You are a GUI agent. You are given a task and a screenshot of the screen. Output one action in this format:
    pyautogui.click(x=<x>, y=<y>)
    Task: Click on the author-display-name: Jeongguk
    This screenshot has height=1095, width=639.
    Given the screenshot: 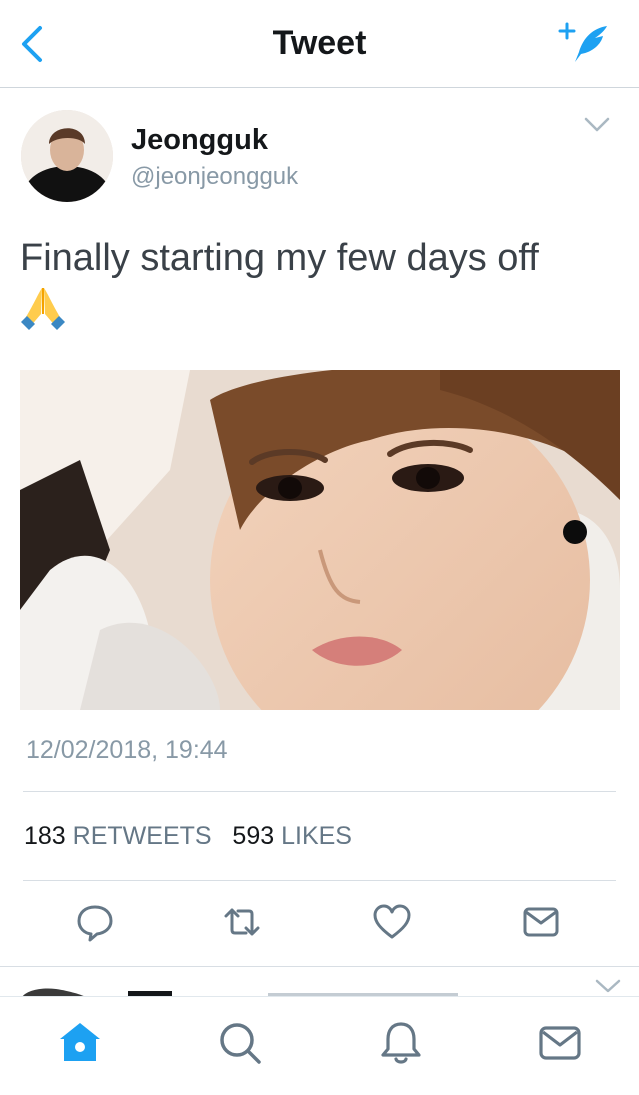 What is the action you would take?
    pyautogui.click(x=199, y=140)
    